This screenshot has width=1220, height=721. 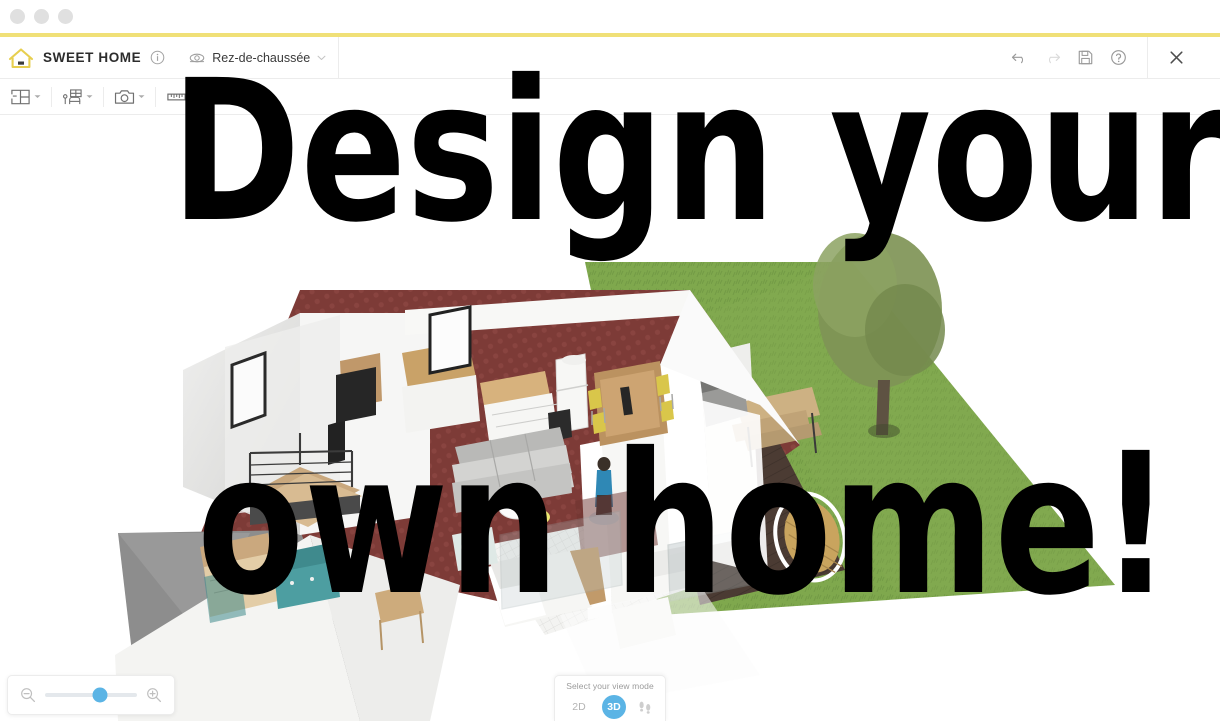 I want to click on floor-plan-icon, so click(x=20, y=96).